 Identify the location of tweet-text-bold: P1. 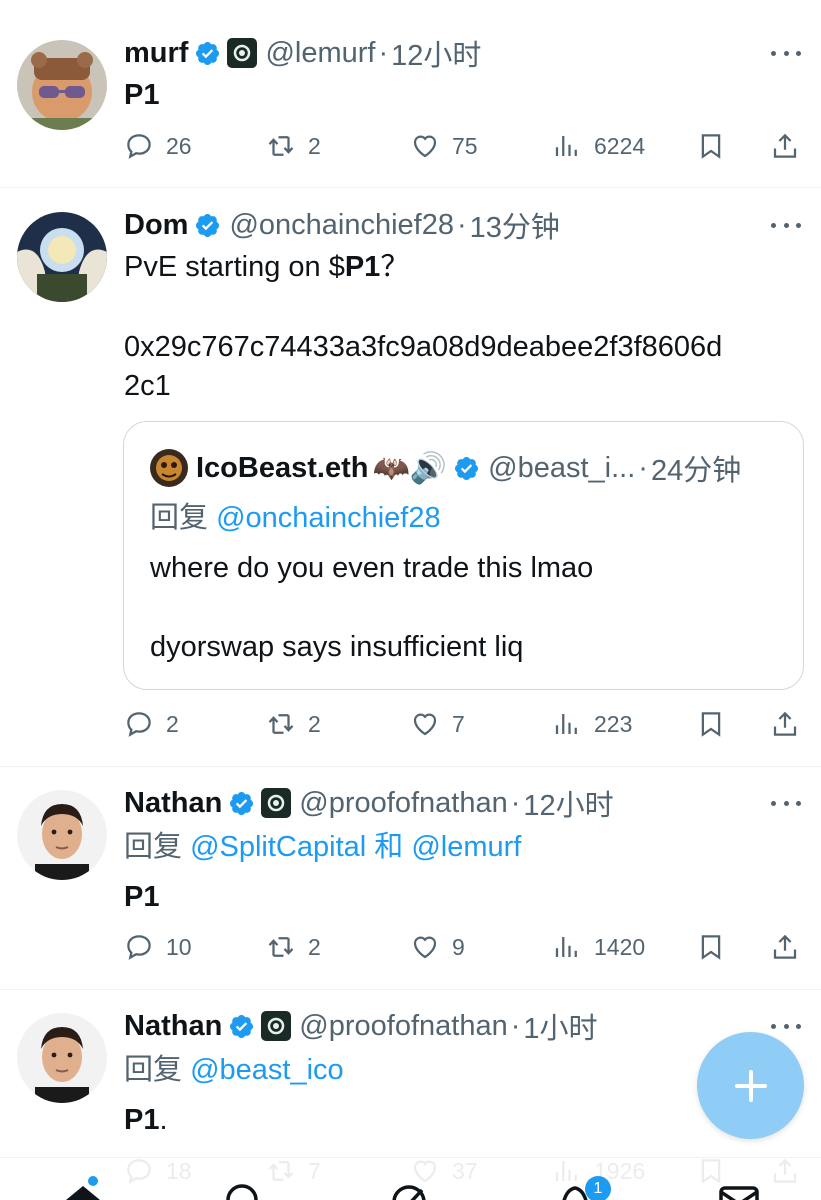
(142, 1120).